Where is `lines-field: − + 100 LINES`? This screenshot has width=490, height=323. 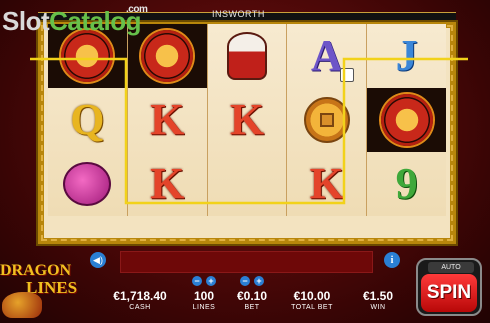
lines-field: − + 100 LINES is located at coordinates (204, 293).